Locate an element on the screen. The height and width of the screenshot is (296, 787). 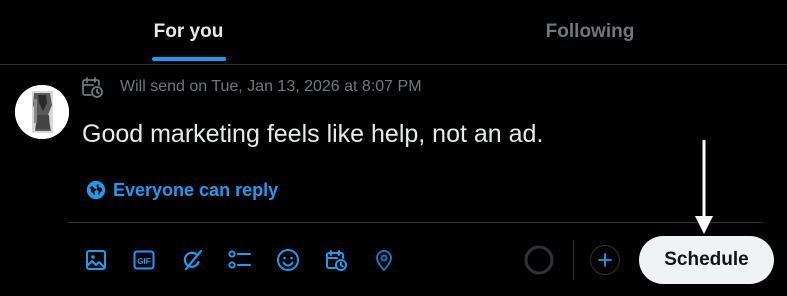
plus-icon is located at coordinates (605, 260).